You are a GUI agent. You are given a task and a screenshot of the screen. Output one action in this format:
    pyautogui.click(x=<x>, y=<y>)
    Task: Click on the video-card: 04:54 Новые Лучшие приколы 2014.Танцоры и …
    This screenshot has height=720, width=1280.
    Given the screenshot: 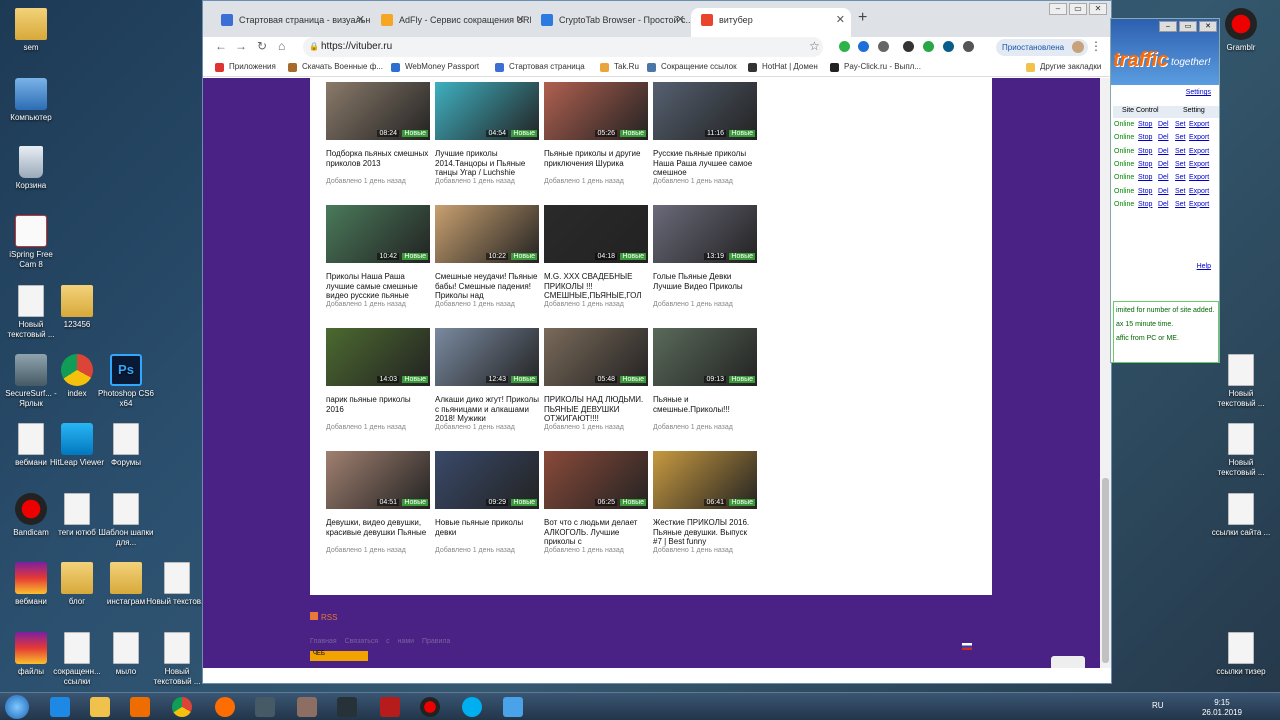 What is the action you would take?
    pyautogui.click(x=487, y=133)
    